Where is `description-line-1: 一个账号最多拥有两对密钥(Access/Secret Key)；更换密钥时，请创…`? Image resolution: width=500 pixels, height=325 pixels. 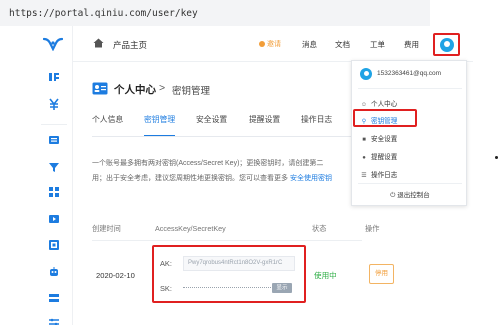 description-line-1: 一个账号最多拥有两对密钥(Access/Secret Key)；更换密钥时，请创… is located at coordinates (208, 163).